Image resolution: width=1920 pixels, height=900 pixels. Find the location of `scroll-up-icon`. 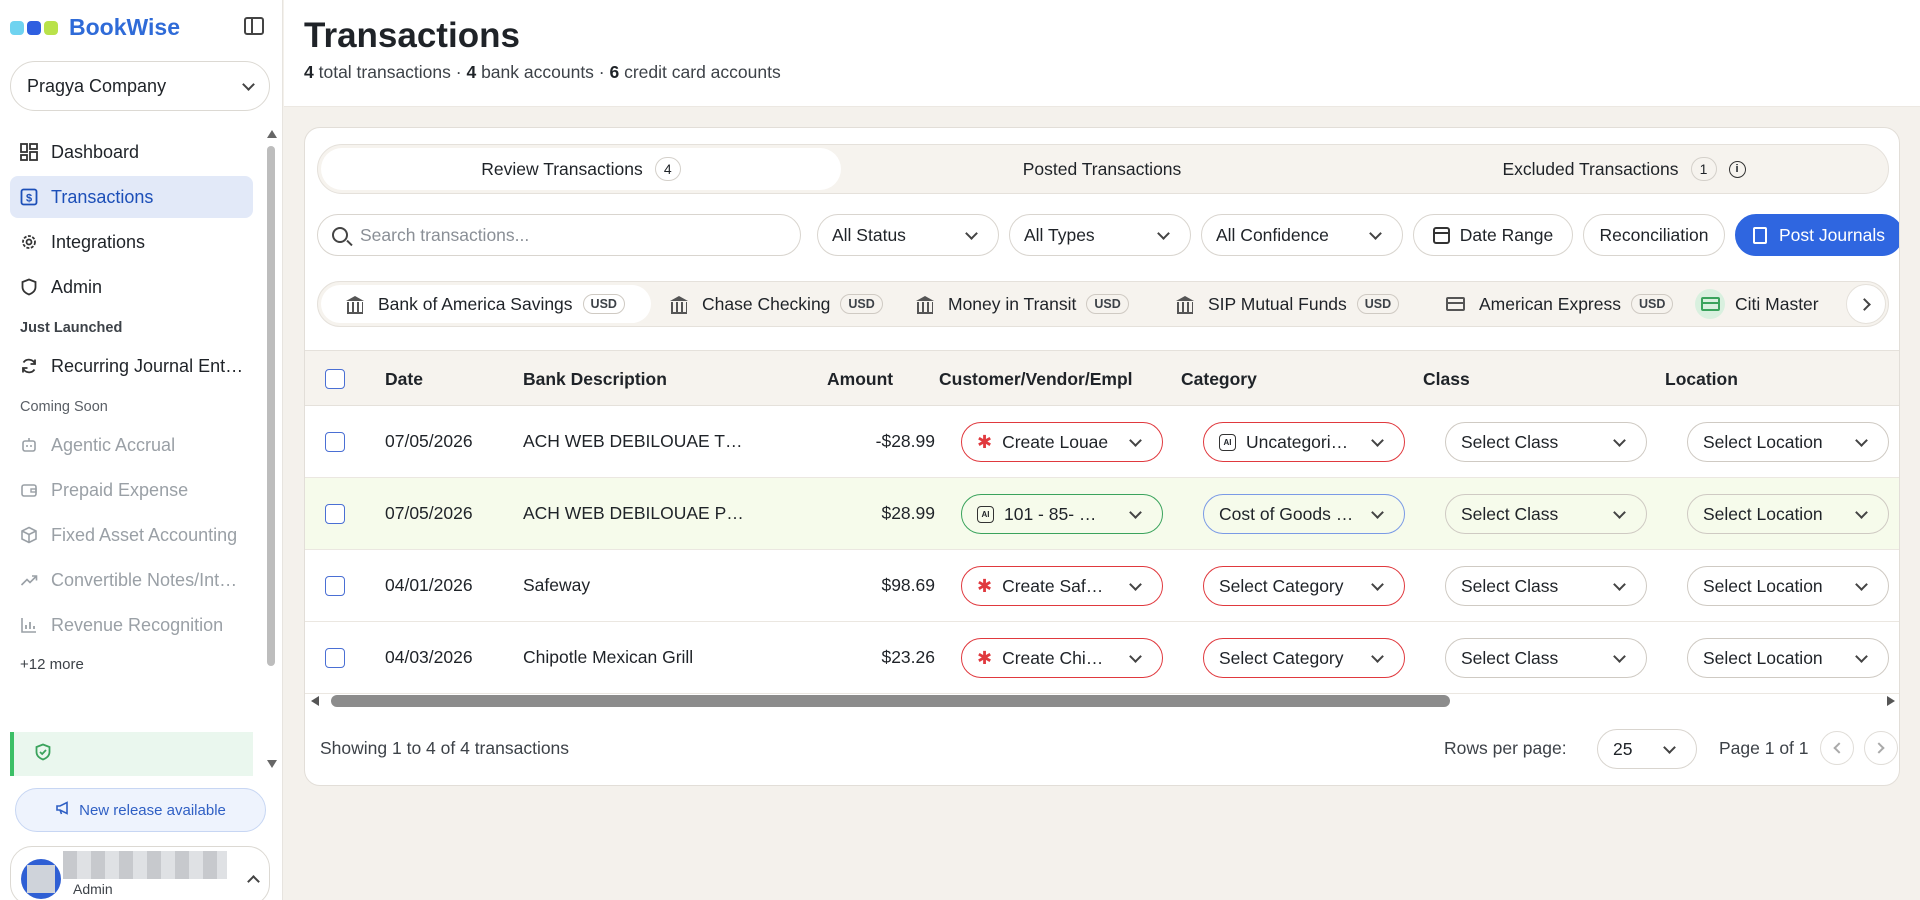

scroll-up-icon is located at coordinates (272, 134).